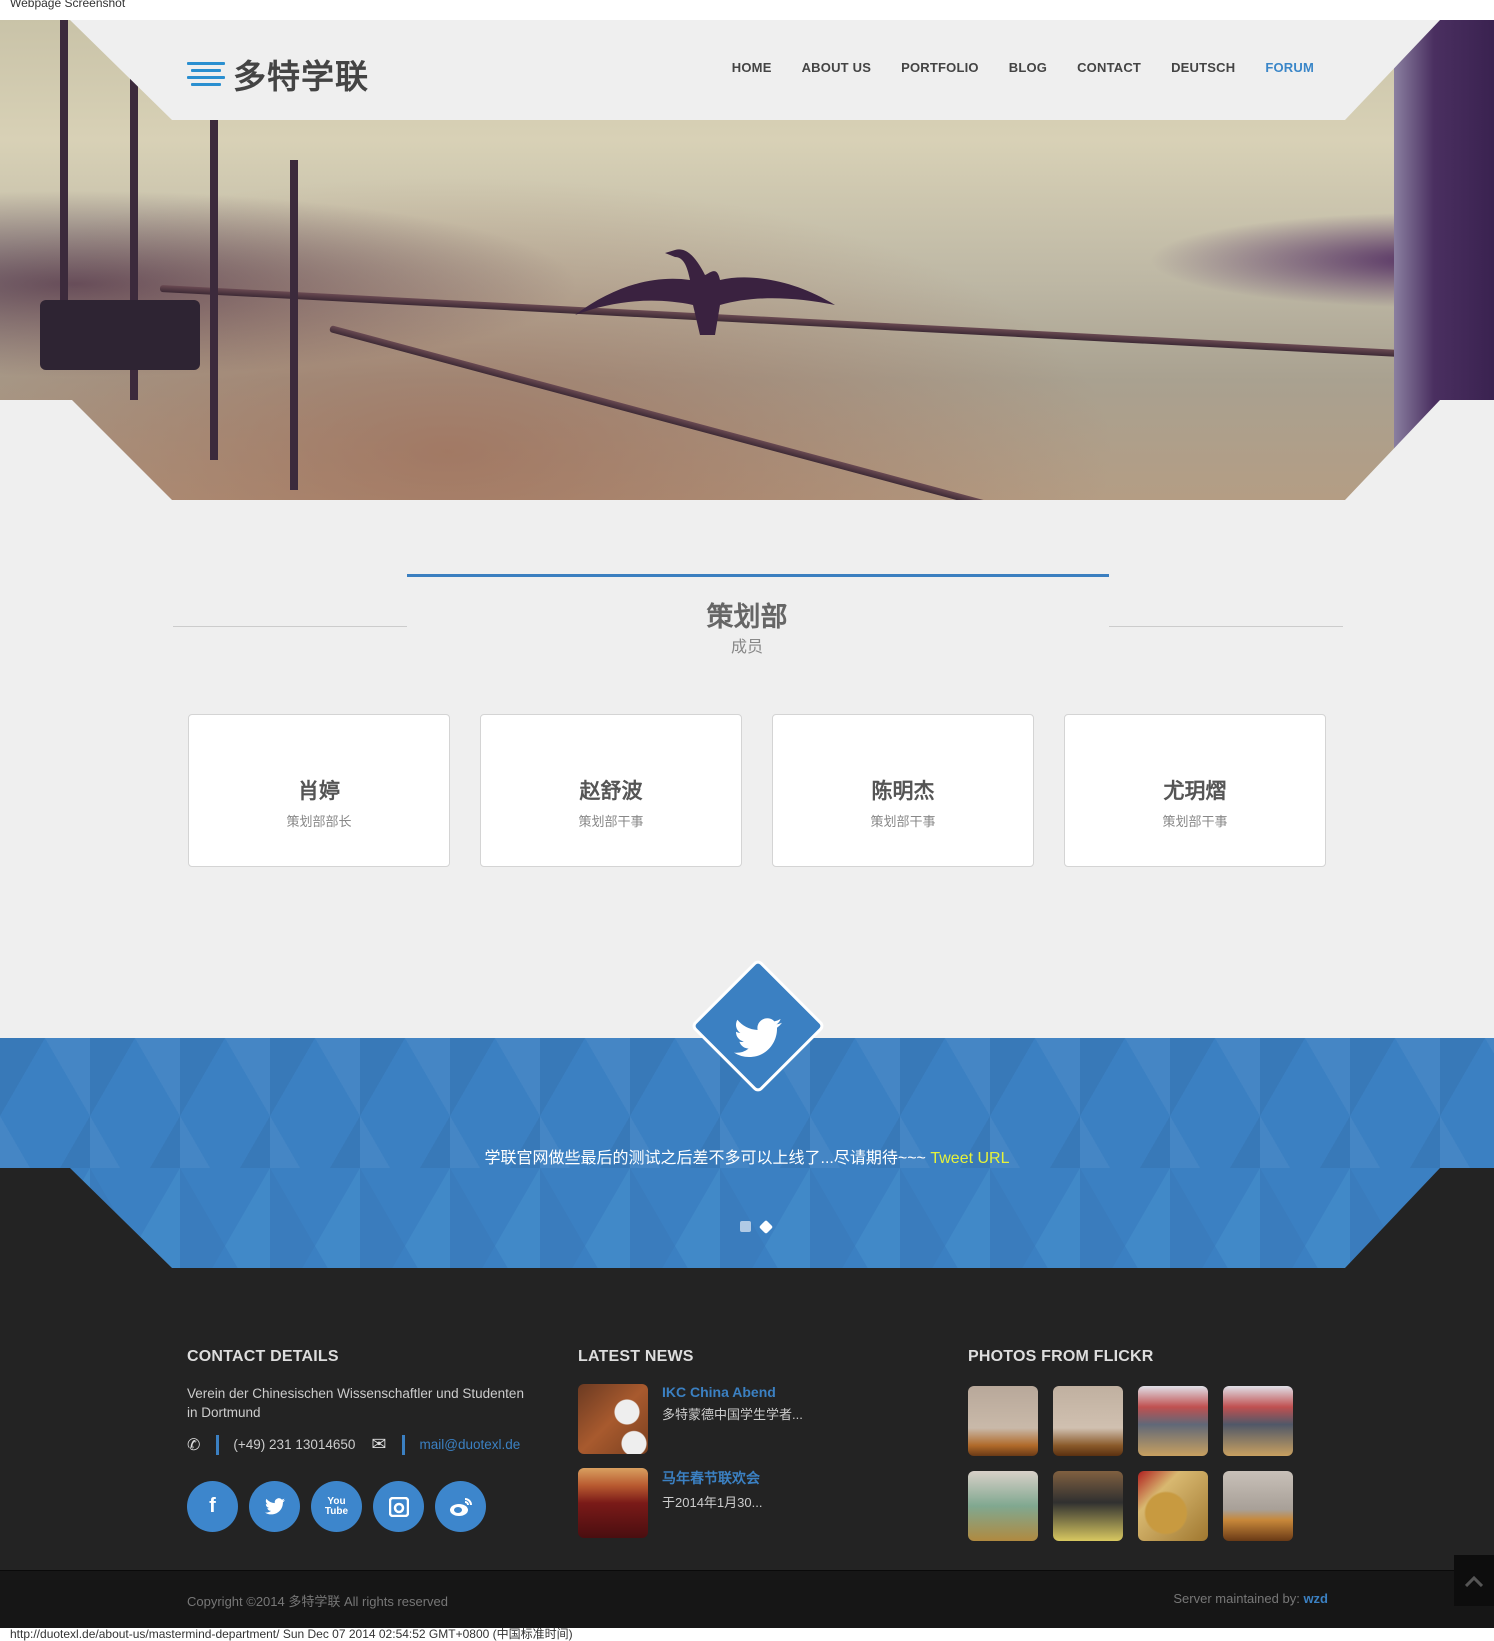 The image size is (1494, 1641). Describe the element at coordinates (1315, 1598) in the screenshot. I see `maintainer-link: wzd` at that location.